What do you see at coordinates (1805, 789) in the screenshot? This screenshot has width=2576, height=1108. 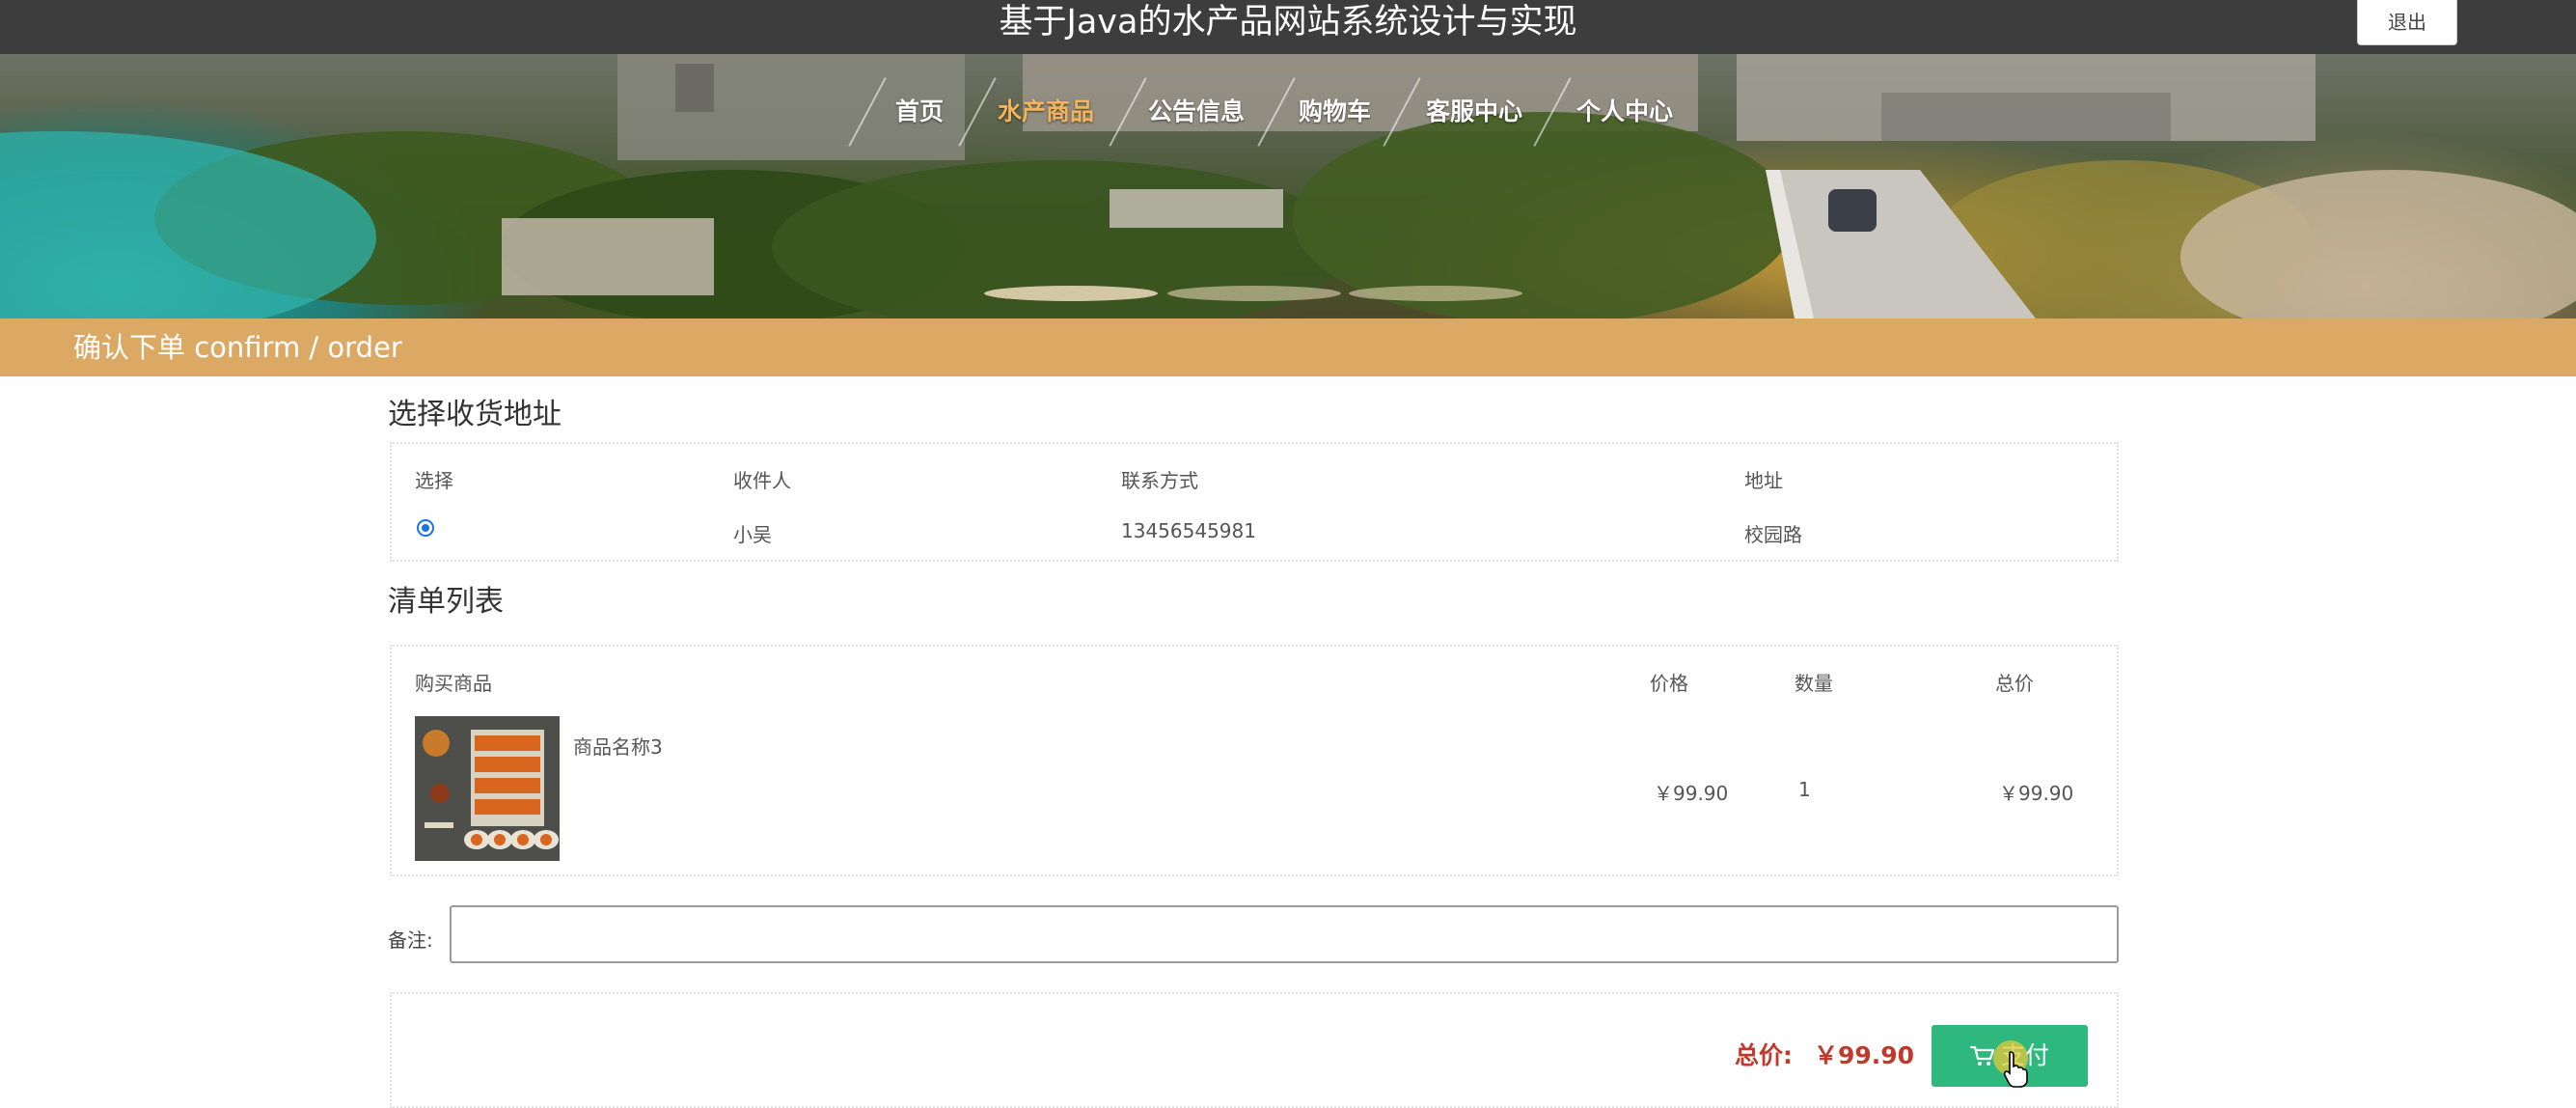 I see `product-quantity: 1` at bounding box center [1805, 789].